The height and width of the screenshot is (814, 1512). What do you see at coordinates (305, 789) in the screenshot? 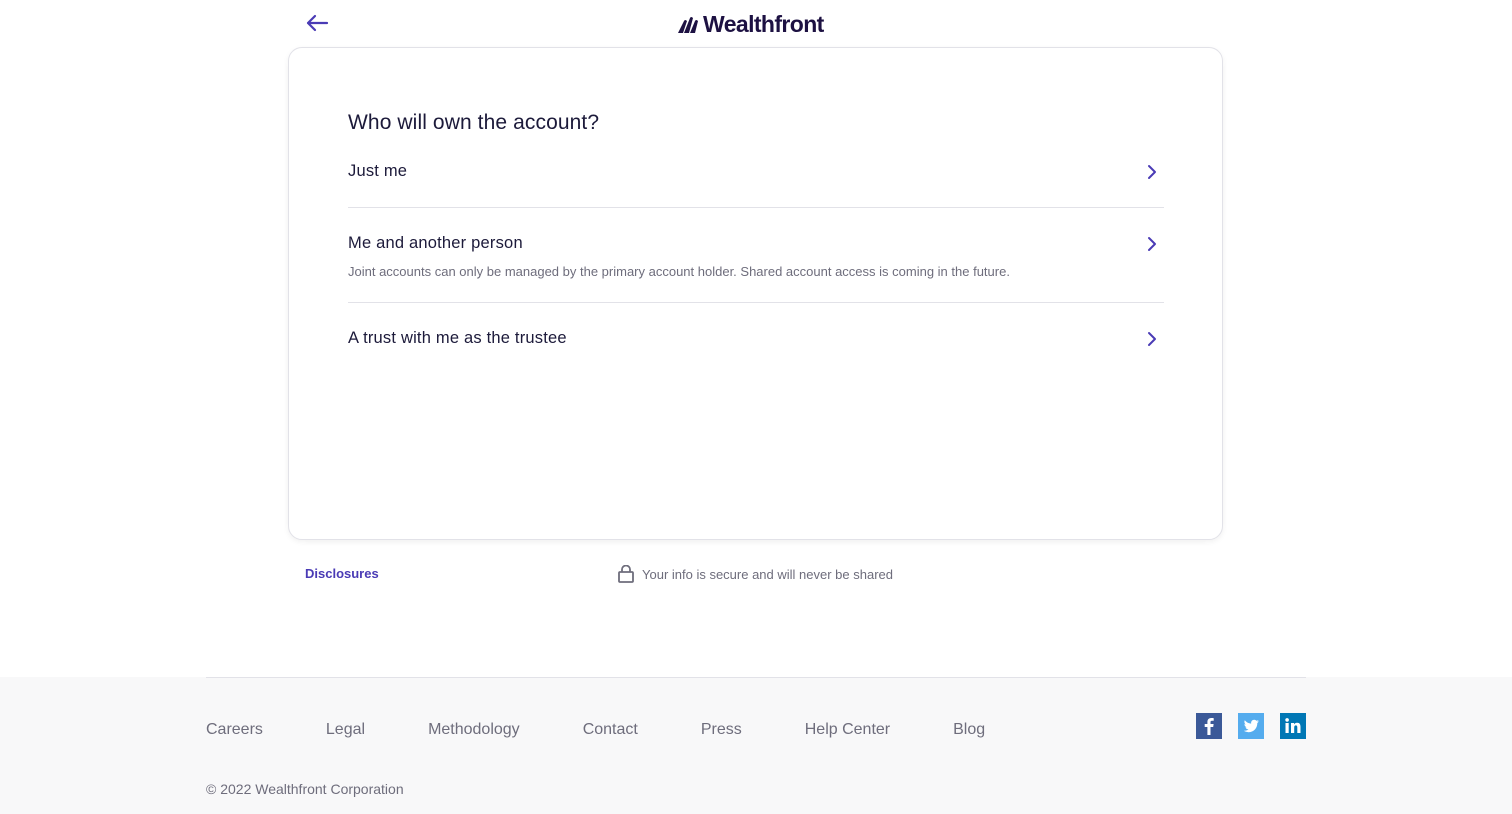
I see `copyright: © 2022 Wealthfront Corporation` at bounding box center [305, 789].